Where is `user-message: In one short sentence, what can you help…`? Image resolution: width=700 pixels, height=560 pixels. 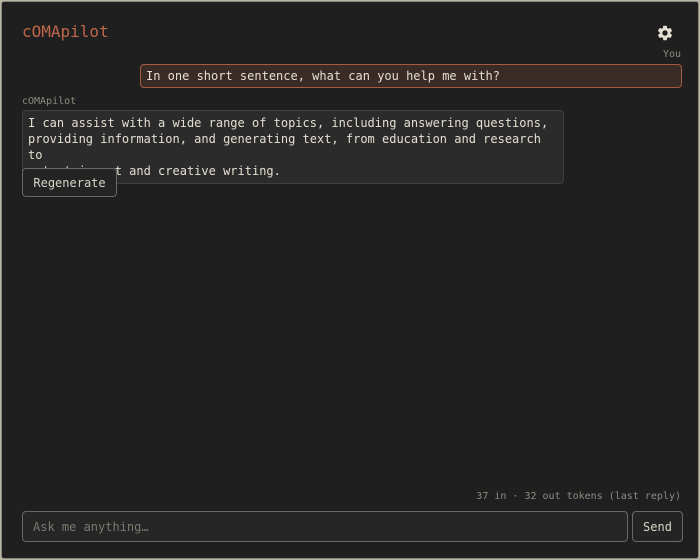
user-message: In one short sentence, what can you help… is located at coordinates (411, 76).